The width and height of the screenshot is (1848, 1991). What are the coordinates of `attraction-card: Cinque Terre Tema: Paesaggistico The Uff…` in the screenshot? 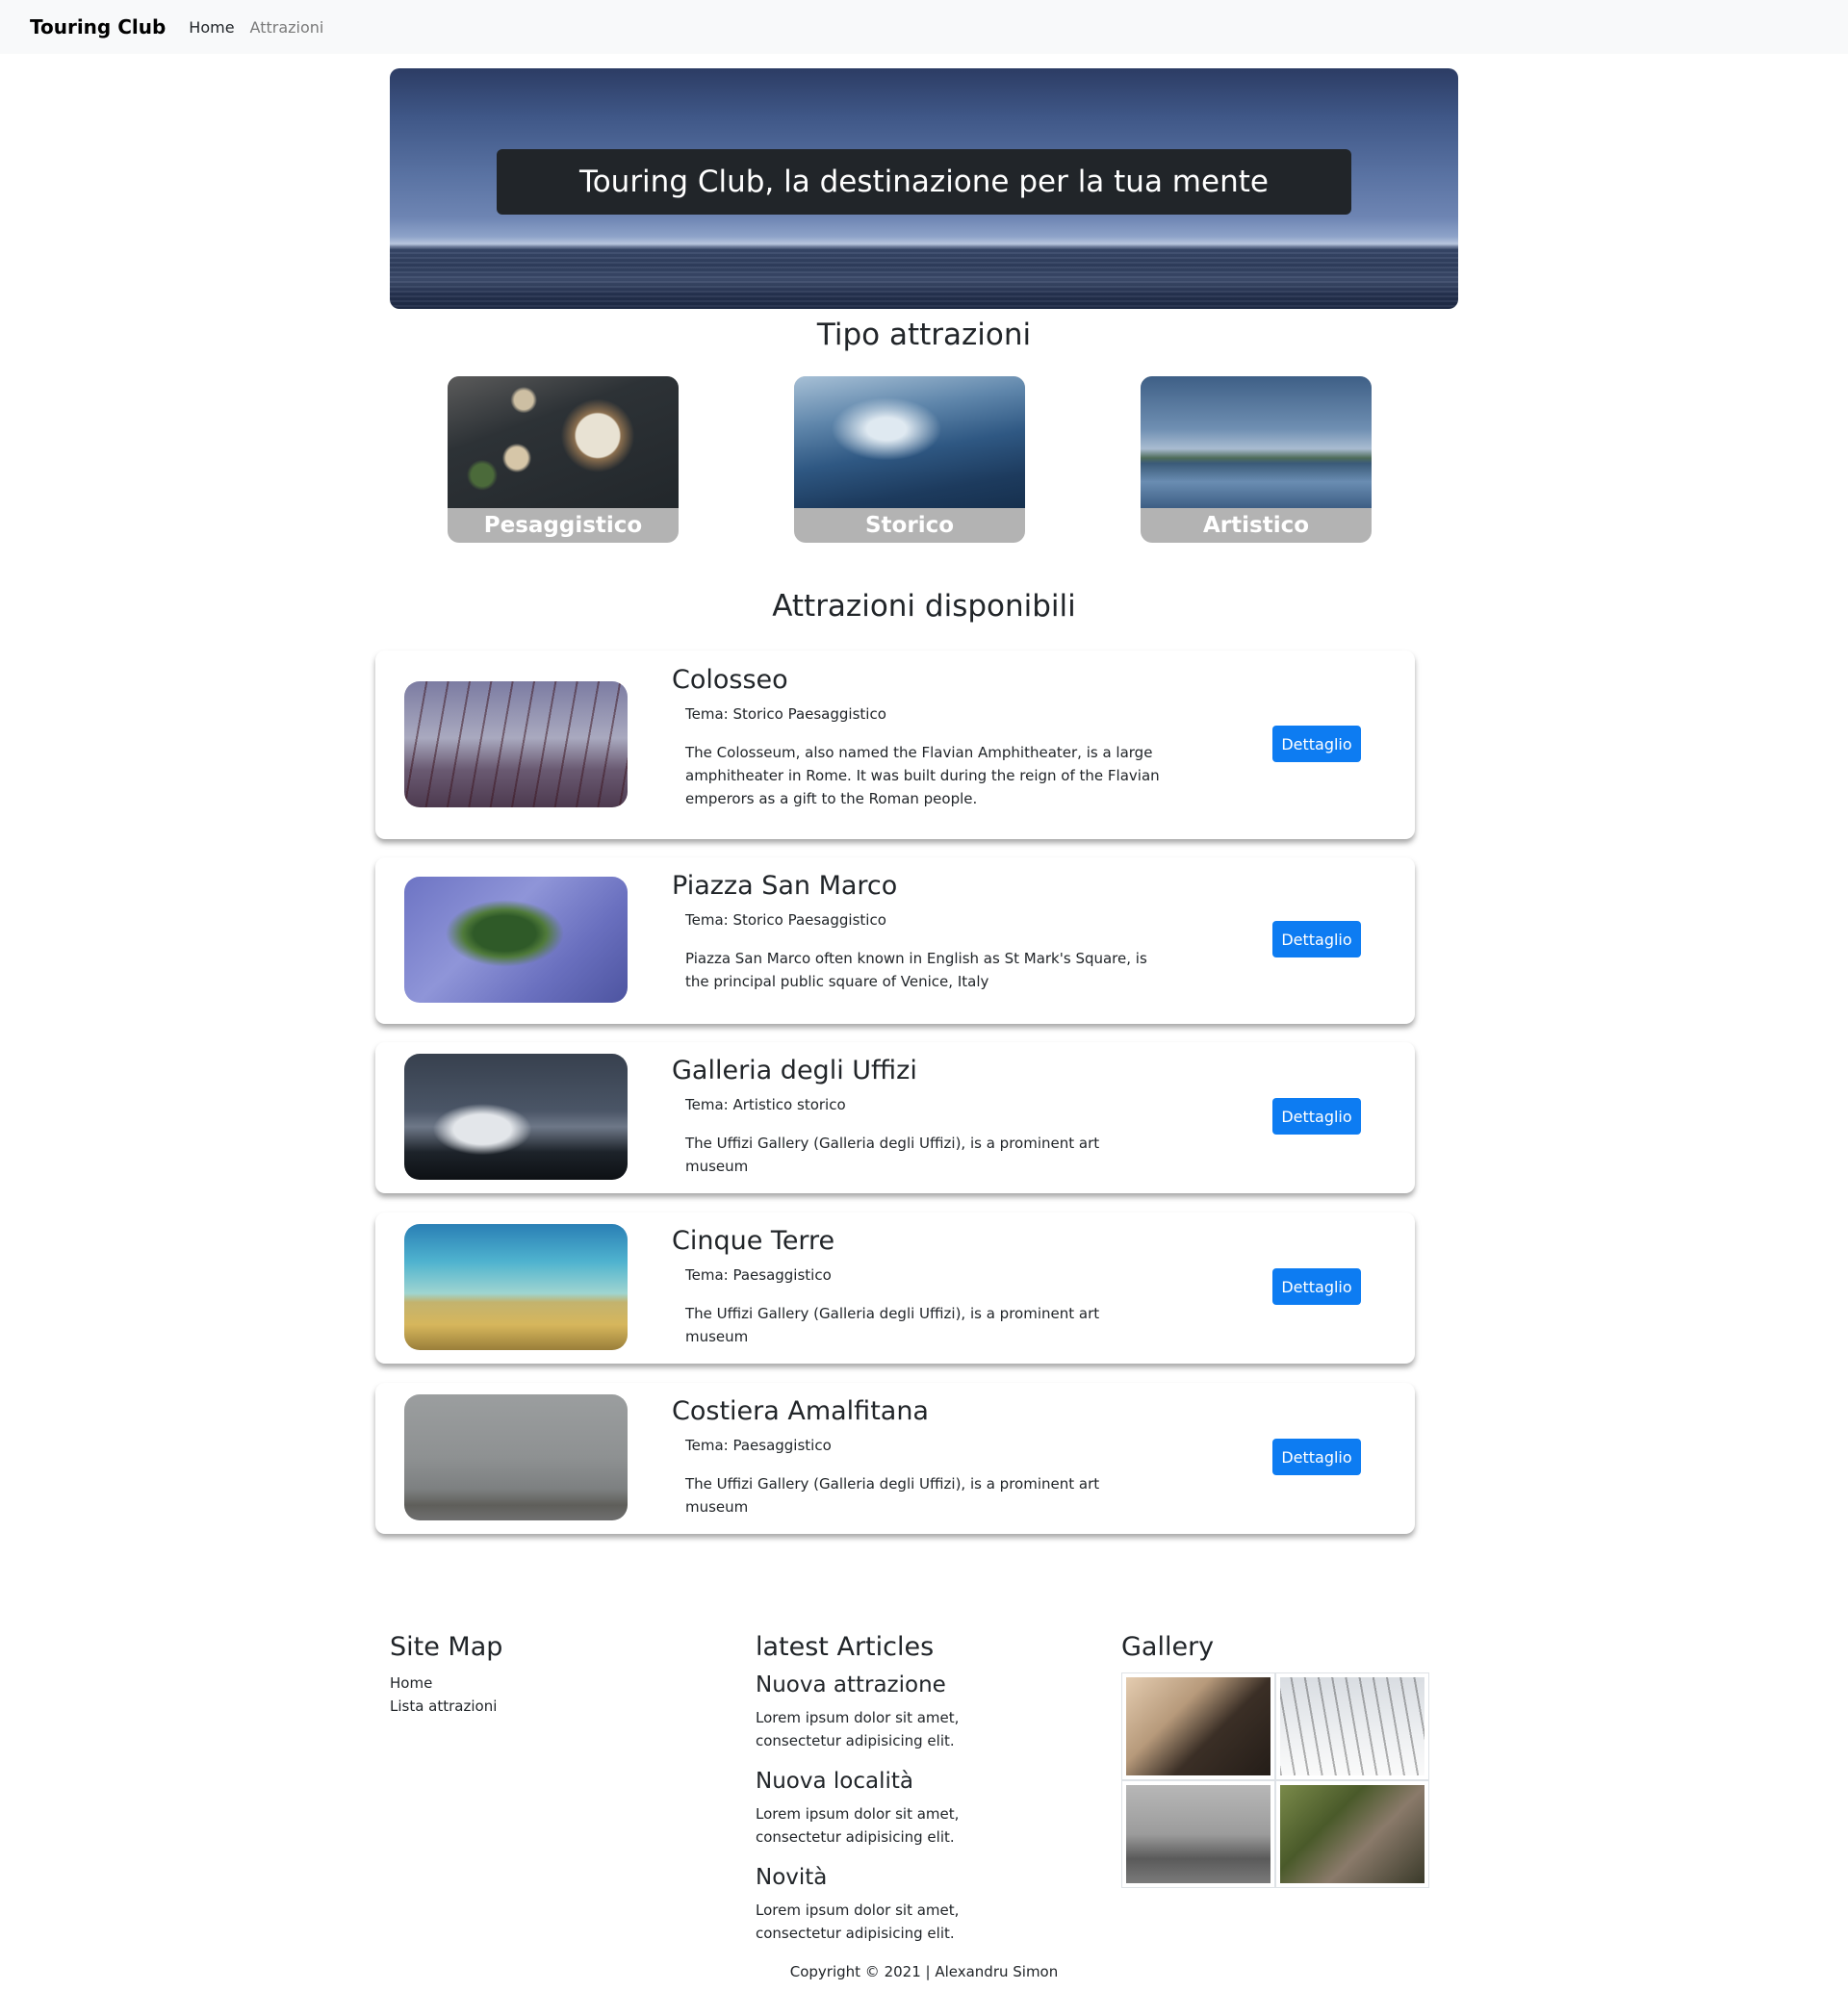 It's located at (895, 1288).